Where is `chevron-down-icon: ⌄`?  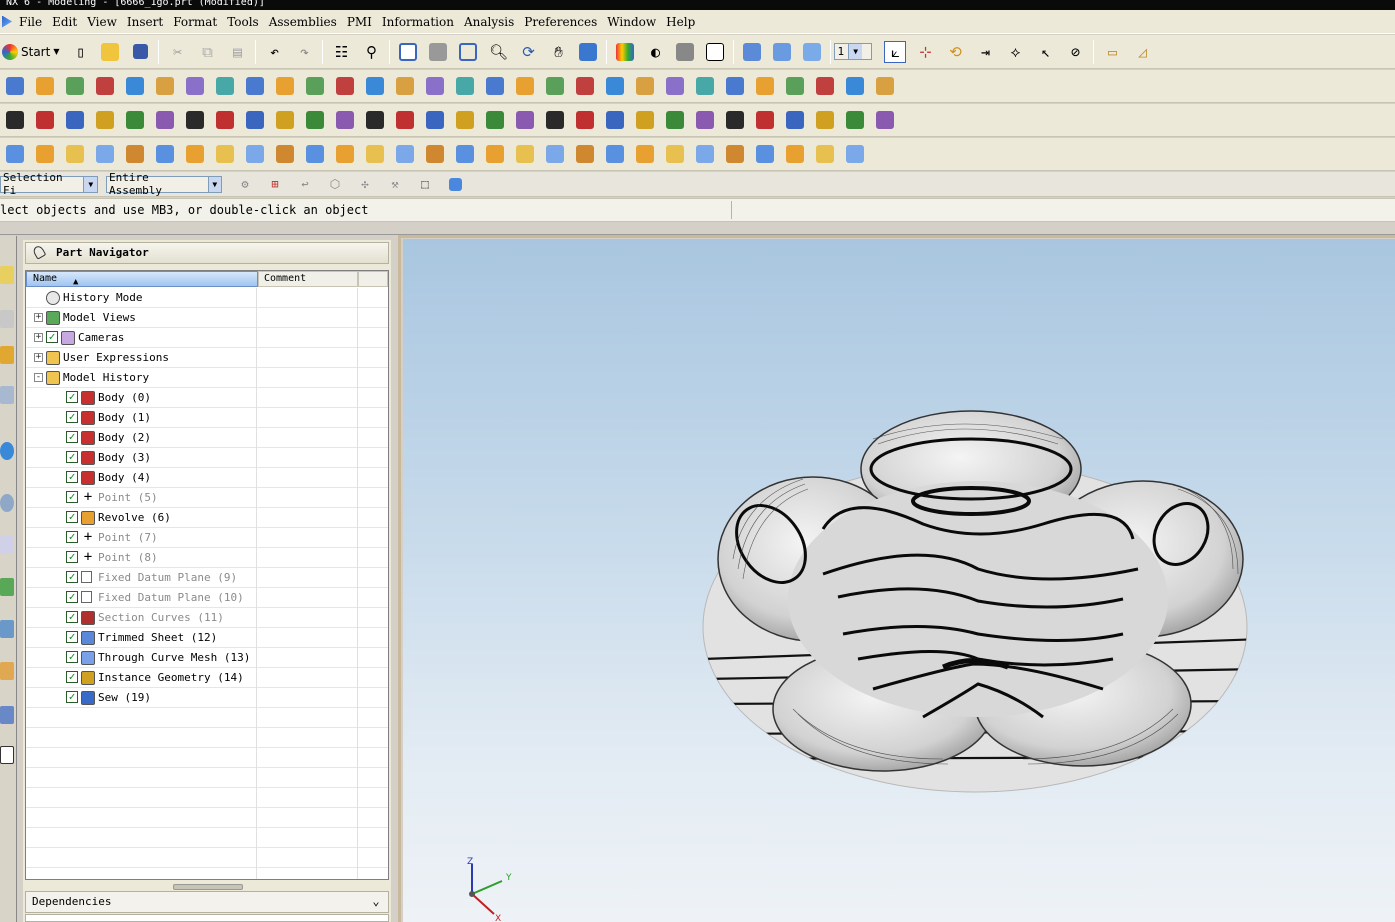 chevron-down-icon: ⌄ is located at coordinates (376, 902).